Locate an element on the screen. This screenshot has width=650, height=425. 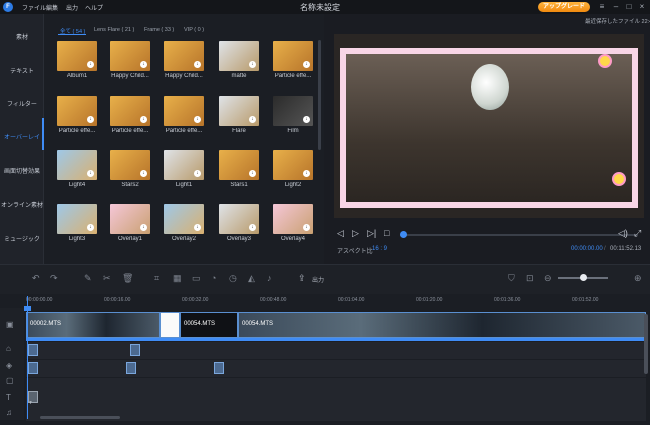
maximize-icon: □ is located at coordinates (629, 7).